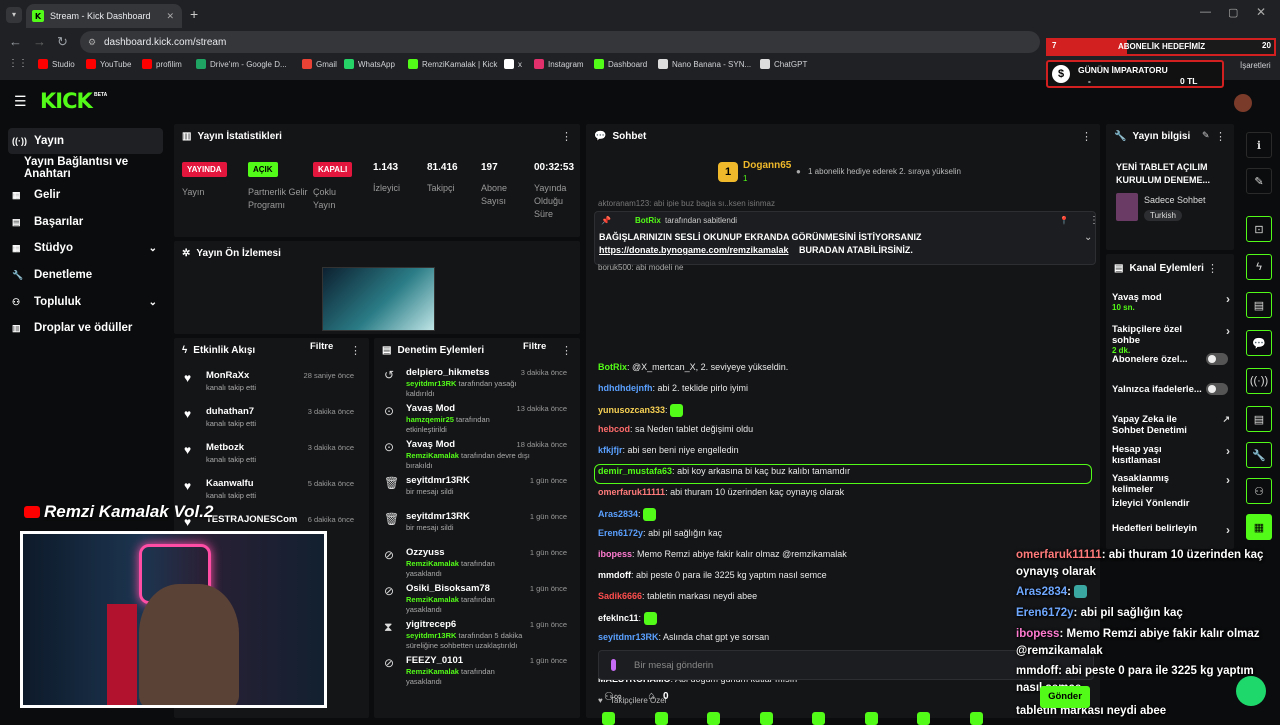 The height and width of the screenshot is (725, 1280). I want to click on reload-icon: ↻, so click(62, 42).